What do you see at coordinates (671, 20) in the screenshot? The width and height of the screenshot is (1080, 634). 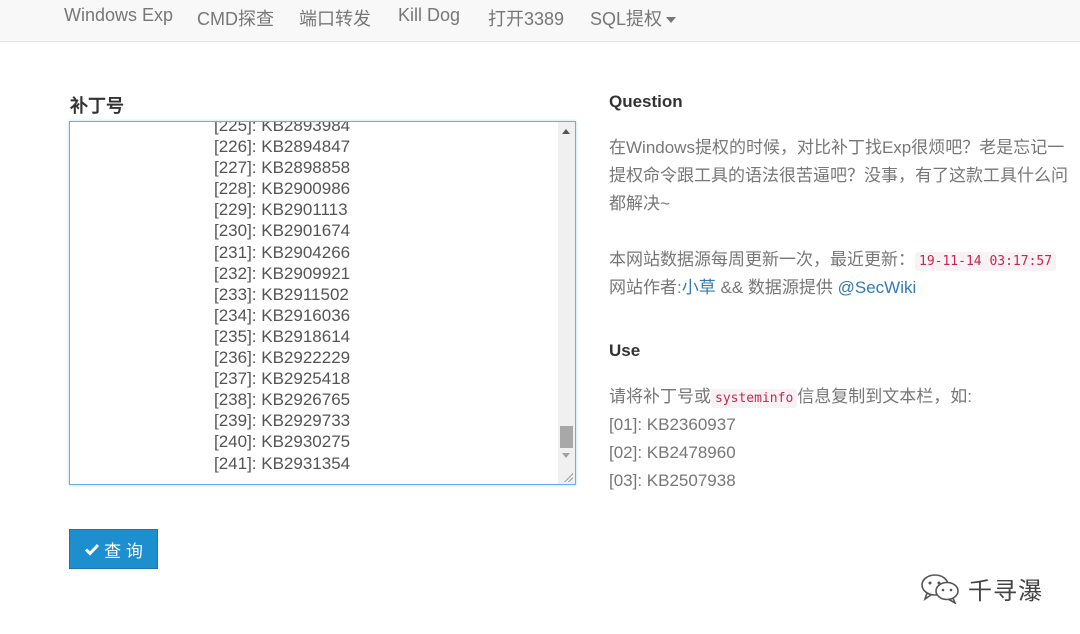 I see `caret-down-icon` at bounding box center [671, 20].